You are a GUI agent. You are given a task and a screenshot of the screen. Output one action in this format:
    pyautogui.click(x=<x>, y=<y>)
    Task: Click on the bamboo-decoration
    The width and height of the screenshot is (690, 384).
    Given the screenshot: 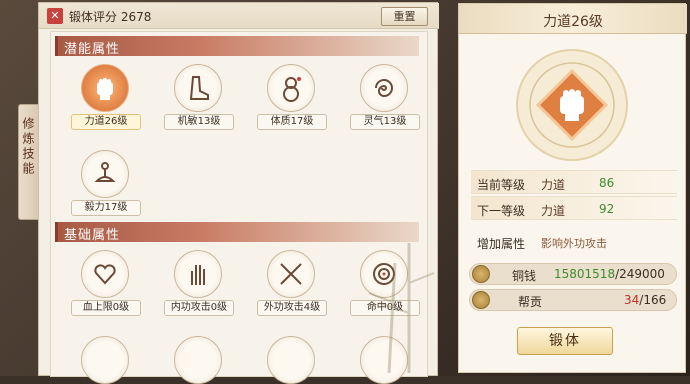 What is the action you would take?
    pyautogui.click(x=401, y=308)
    